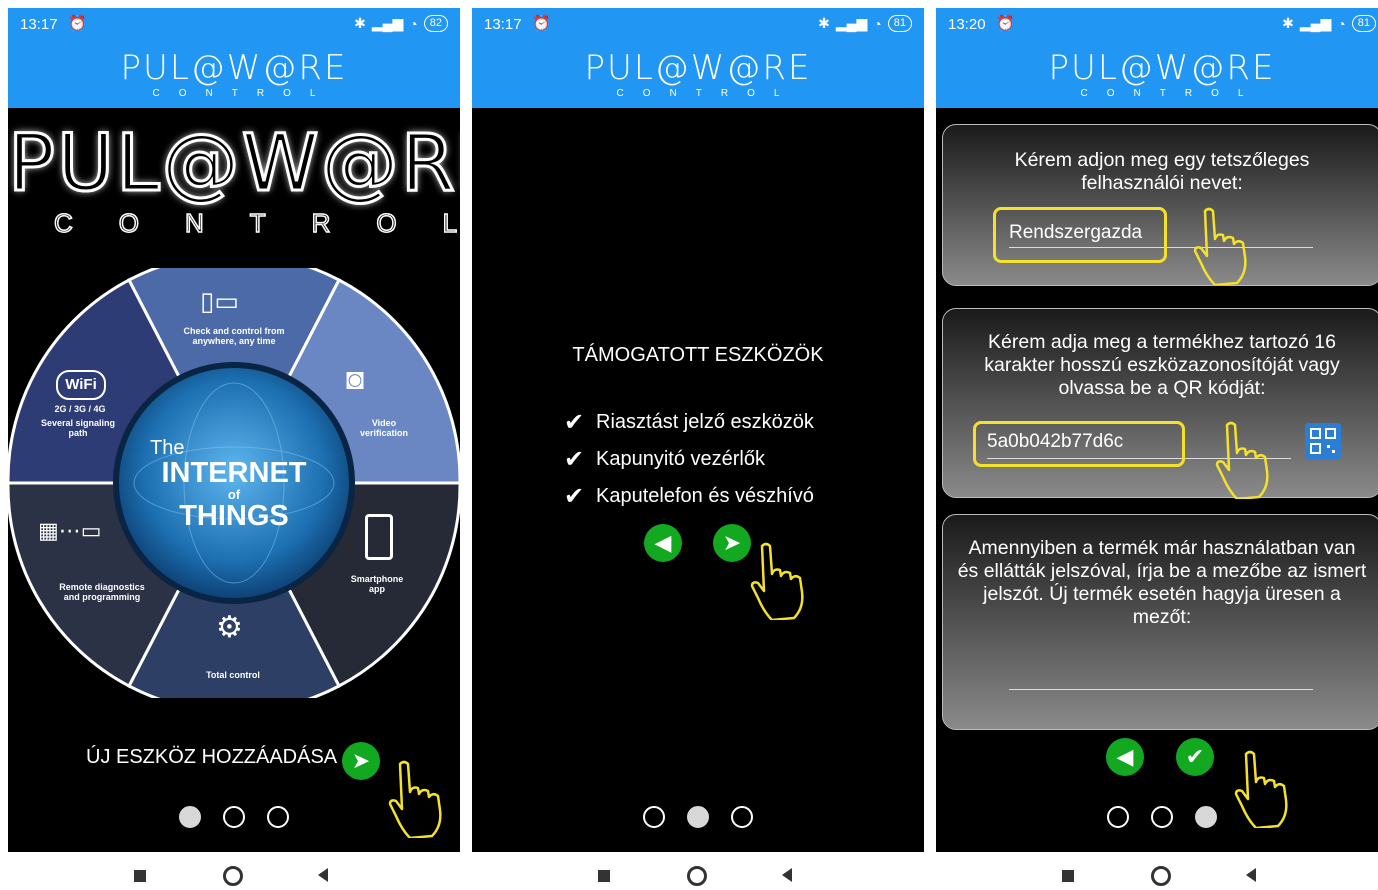  I want to click on list-item: ✔ Kapunyitó vezérlők, so click(664, 459).